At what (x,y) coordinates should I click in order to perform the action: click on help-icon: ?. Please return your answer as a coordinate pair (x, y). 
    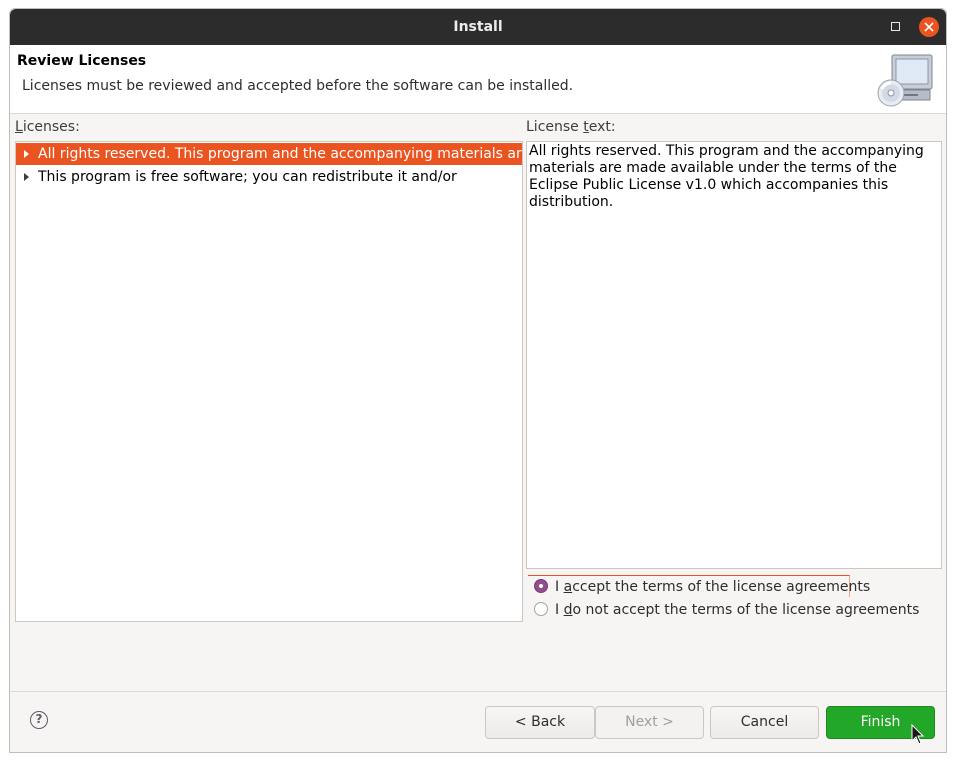
    Looking at the image, I should click on (39, 720).